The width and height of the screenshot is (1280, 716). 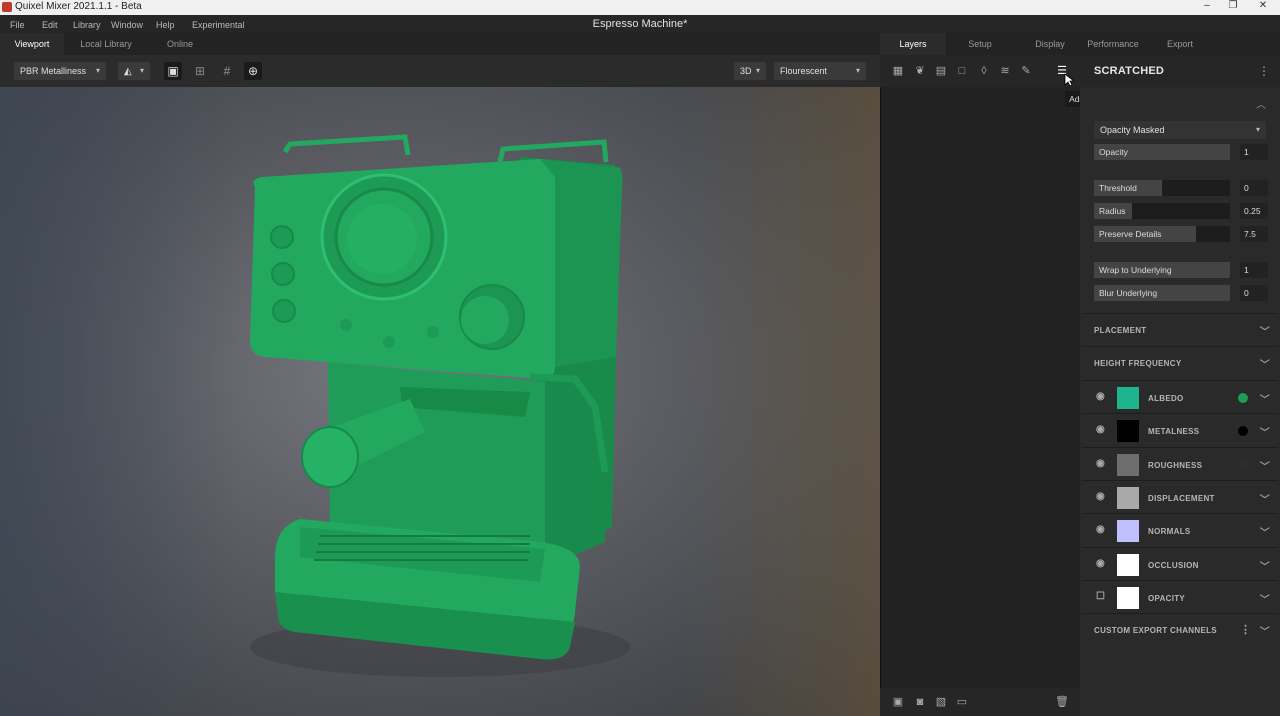 What do you see at coordinates (984, 71) in the screenshot?
I see `fill-icon: ◊` at bounding box center [984, 71].